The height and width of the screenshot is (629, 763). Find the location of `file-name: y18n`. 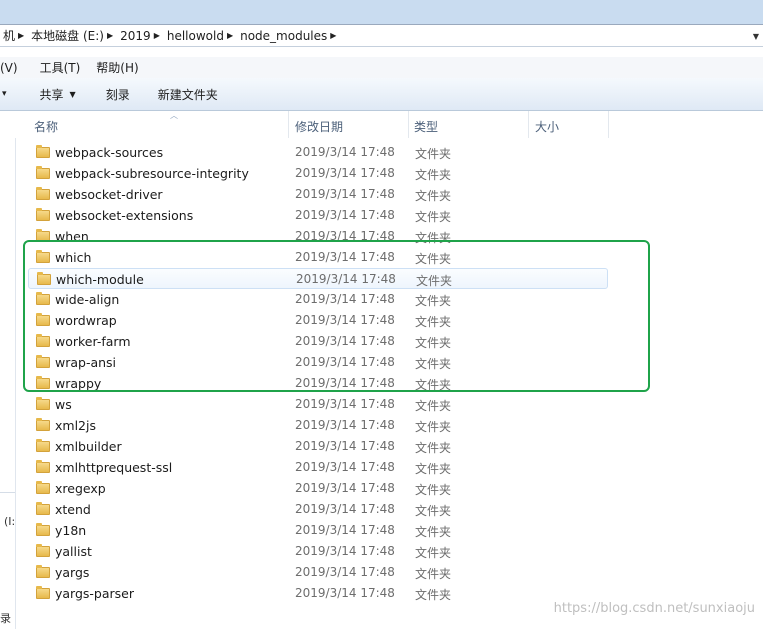

file-name: y18n is located at coordinates (71, 530).